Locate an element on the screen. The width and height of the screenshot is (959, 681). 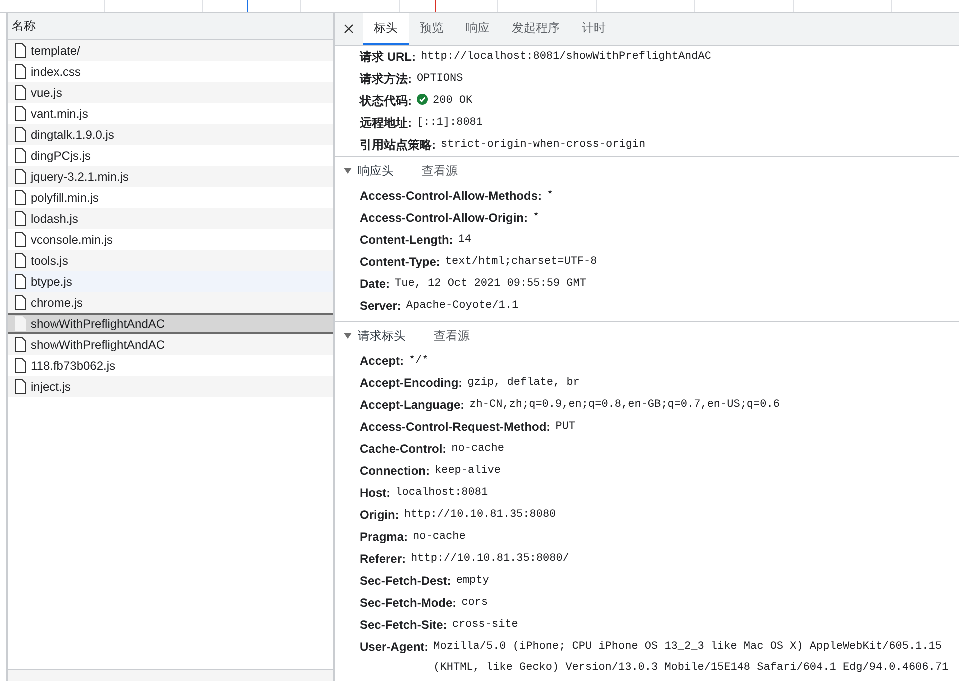
request-row: vue.js is located at coordinates (170, 92).